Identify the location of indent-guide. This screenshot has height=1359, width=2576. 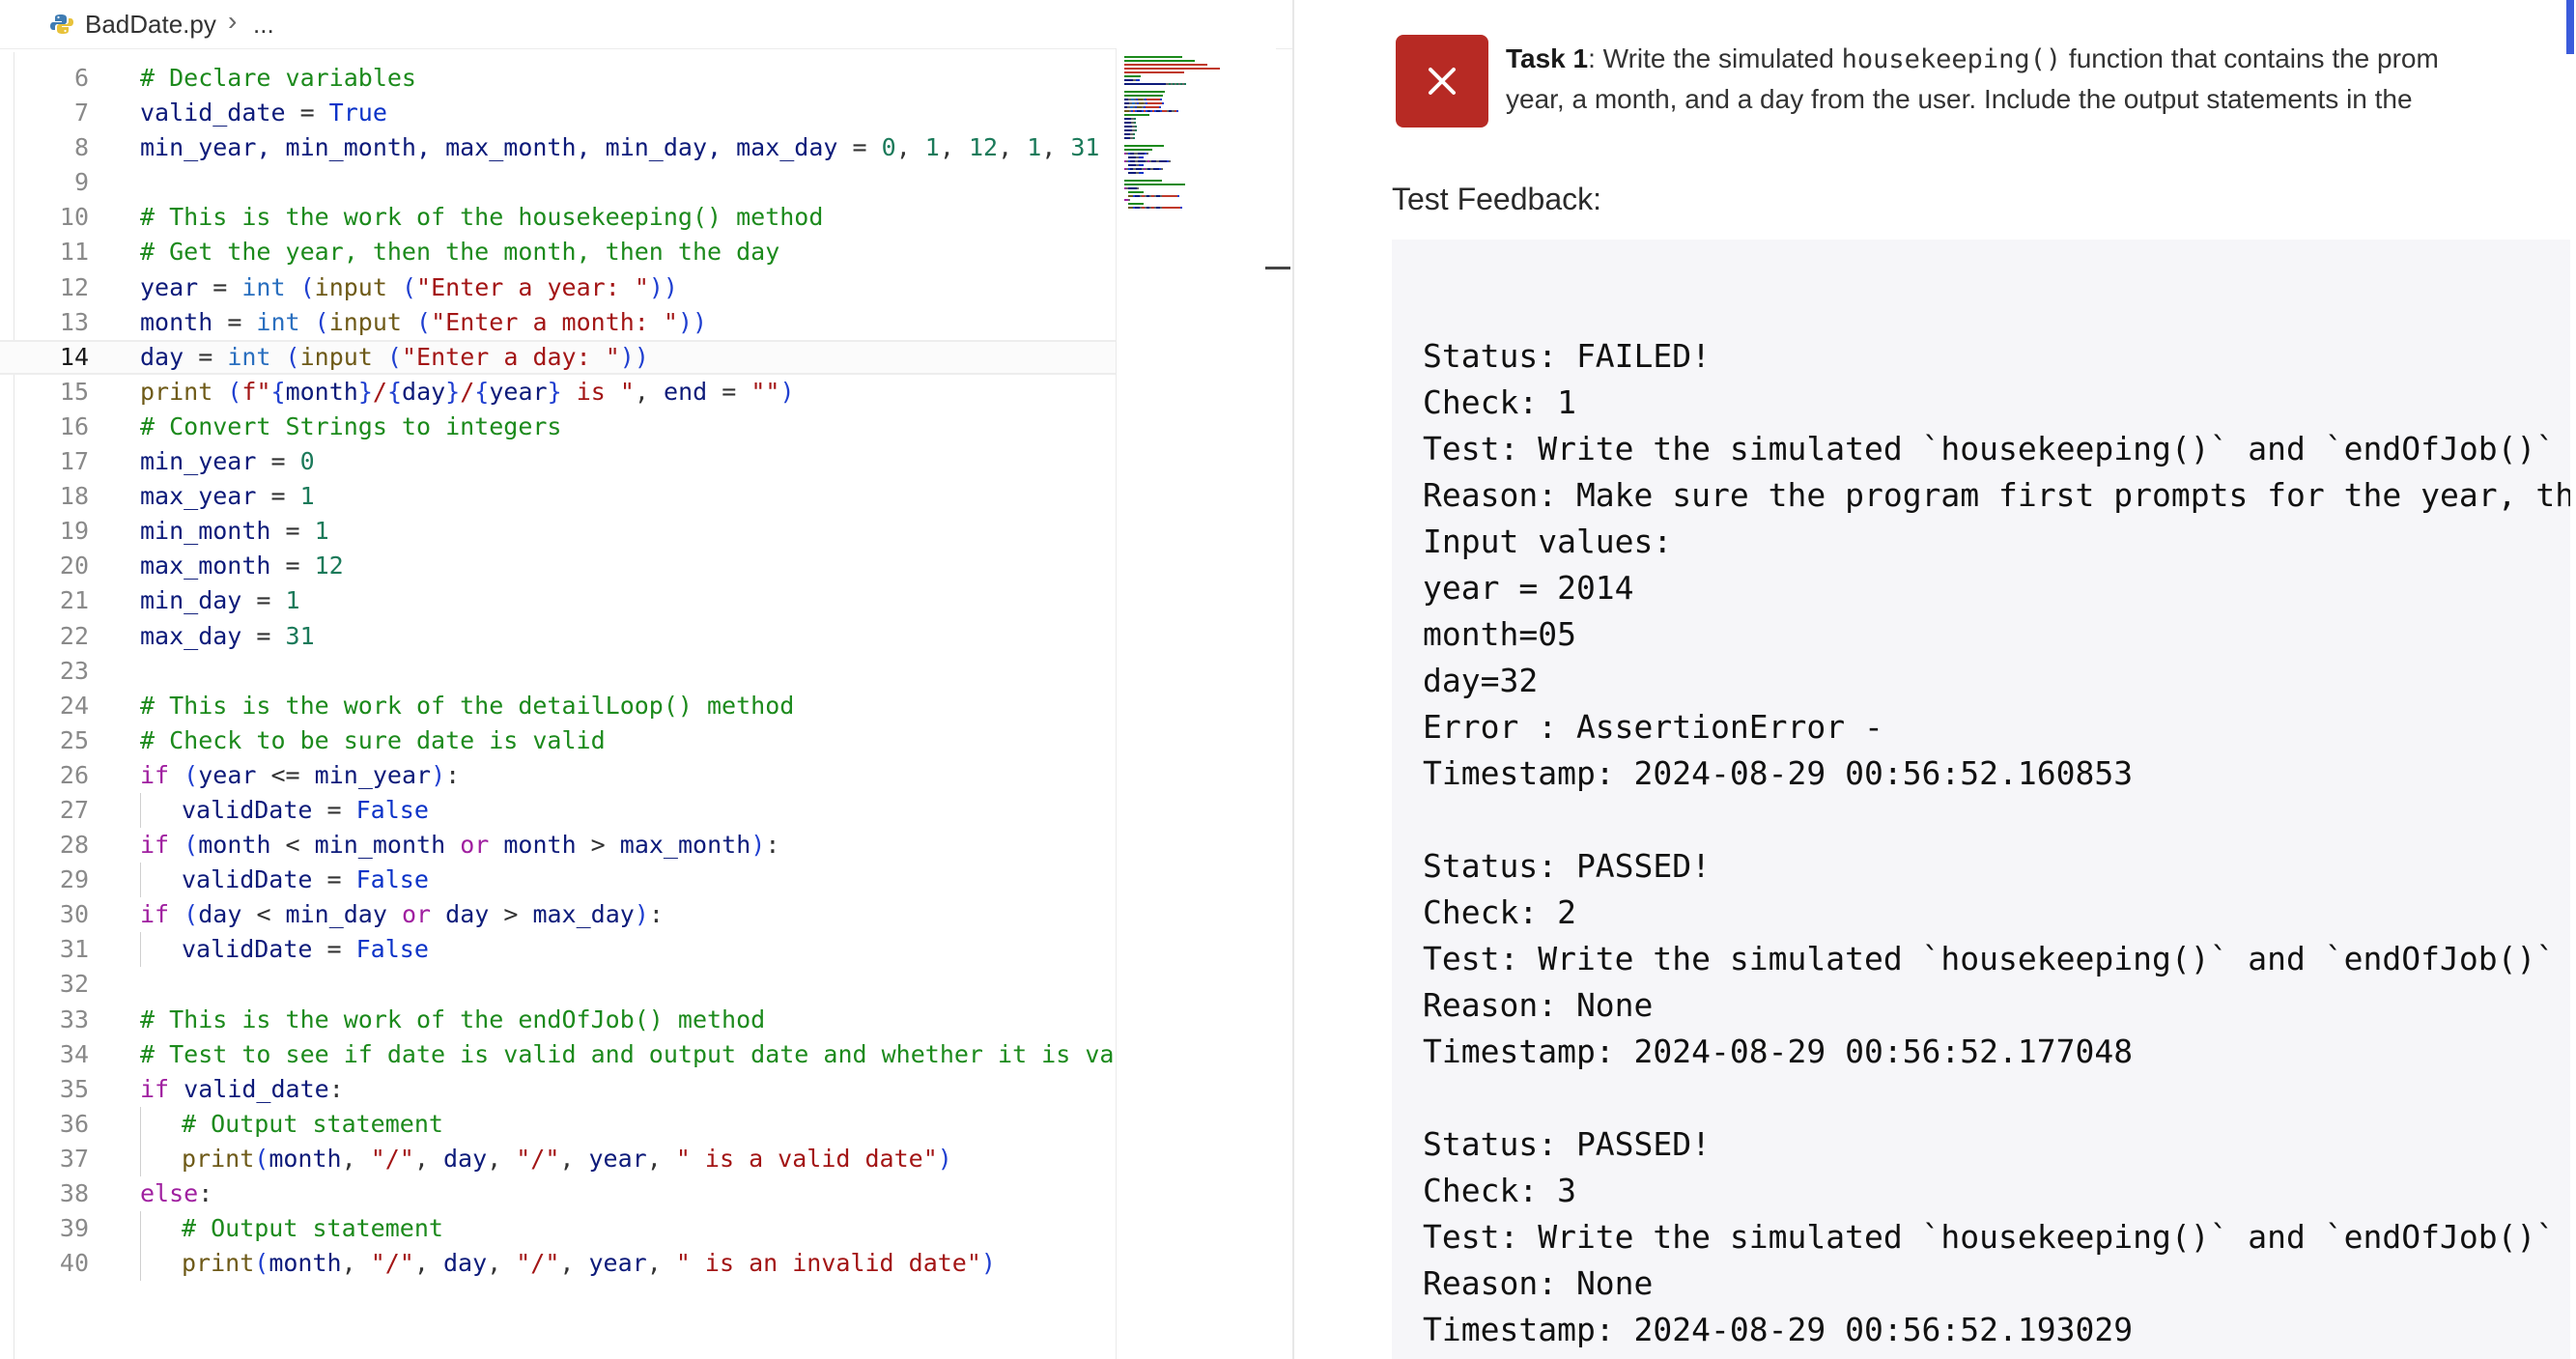
(140, 1229).